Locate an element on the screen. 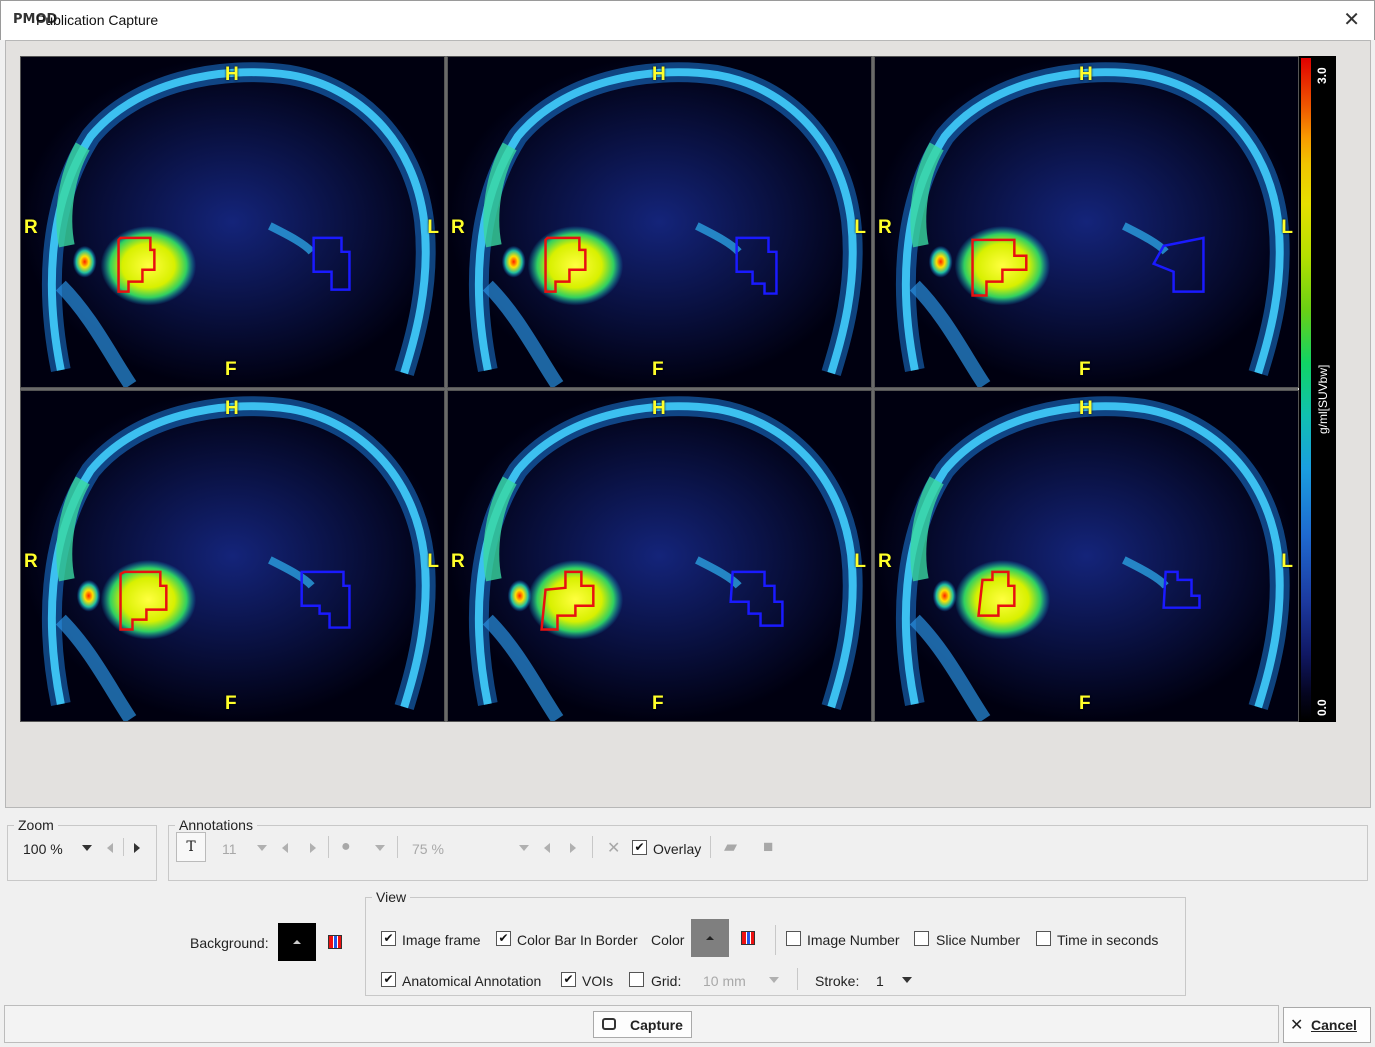 This screenshot has height=1047, width=1375. image-number-label: Image Number is located at coordinates (853, 940).